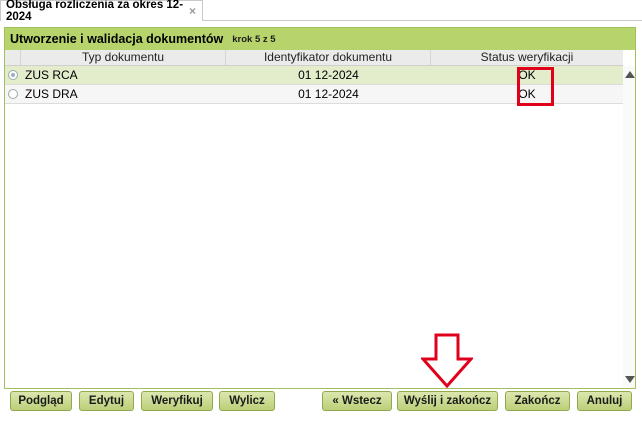  I want to click on verify-button: Weryfikuj, so click(177, 401).